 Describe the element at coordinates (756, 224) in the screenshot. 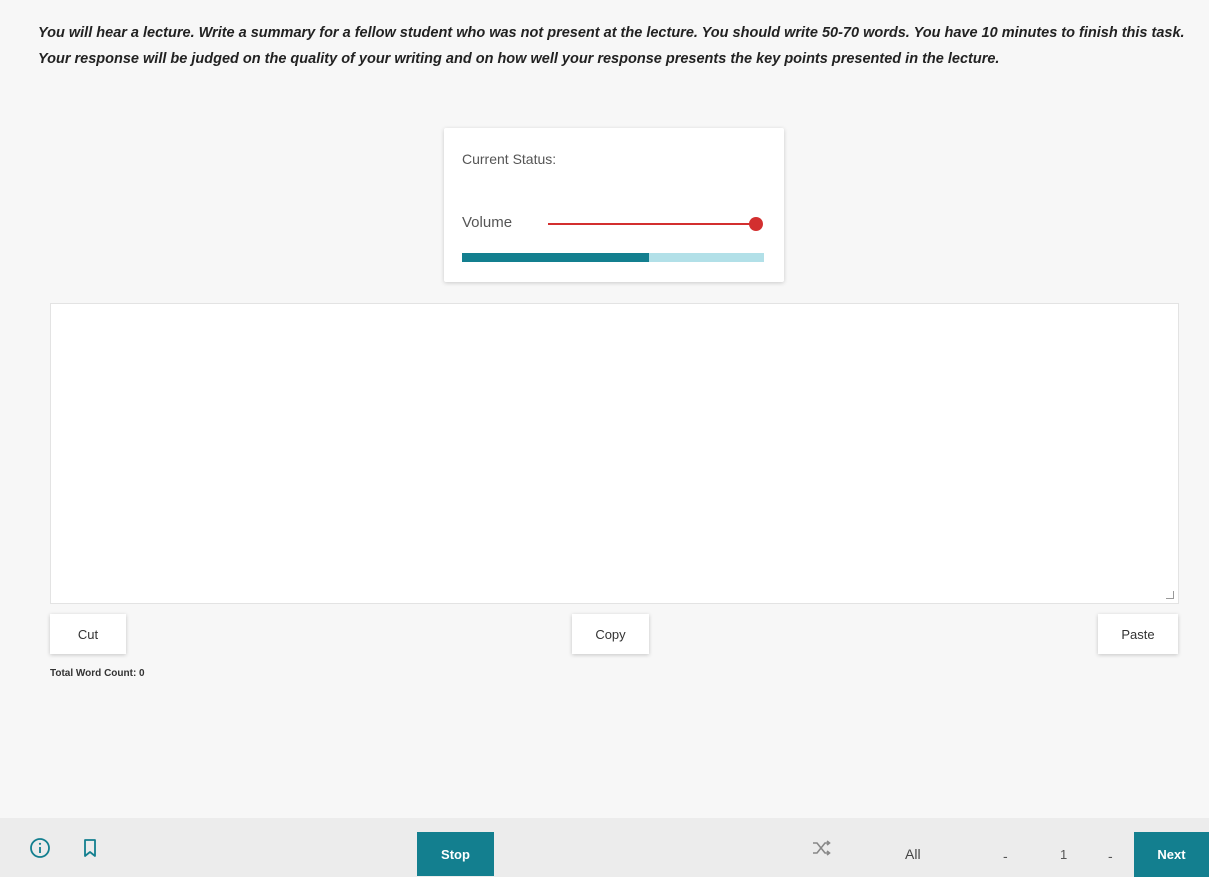

I see `volume-slider-thumb` at that location.